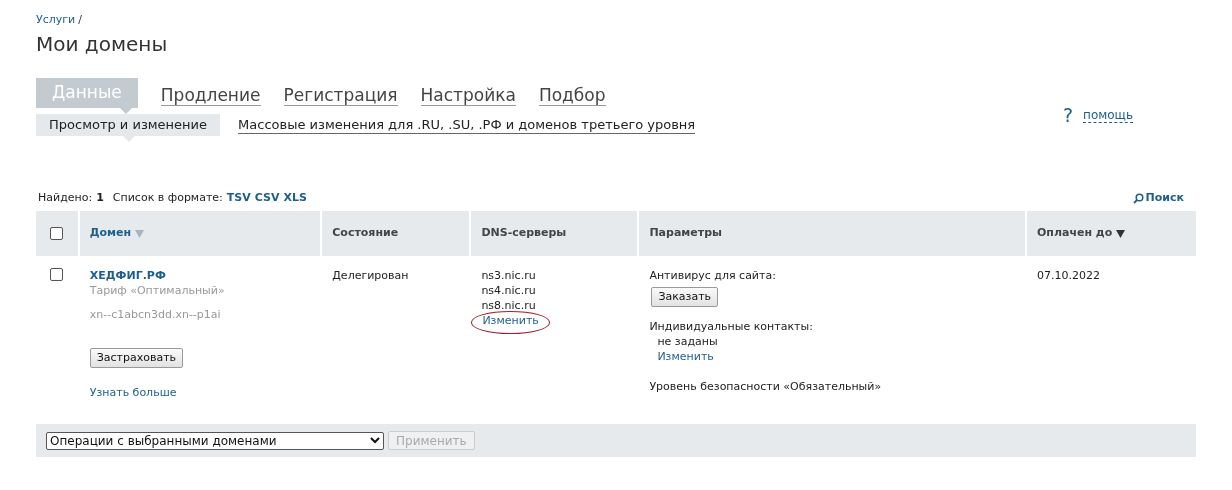 Image resolution: width=1232 pixels, height=490 pixels. What do you see at coordinates (467, 125) in the screenshot?
I see `subtab: Массовые изменения для .RU, .SU, .РФ и доменов третьего уровня` at bounding box center [467, 125].